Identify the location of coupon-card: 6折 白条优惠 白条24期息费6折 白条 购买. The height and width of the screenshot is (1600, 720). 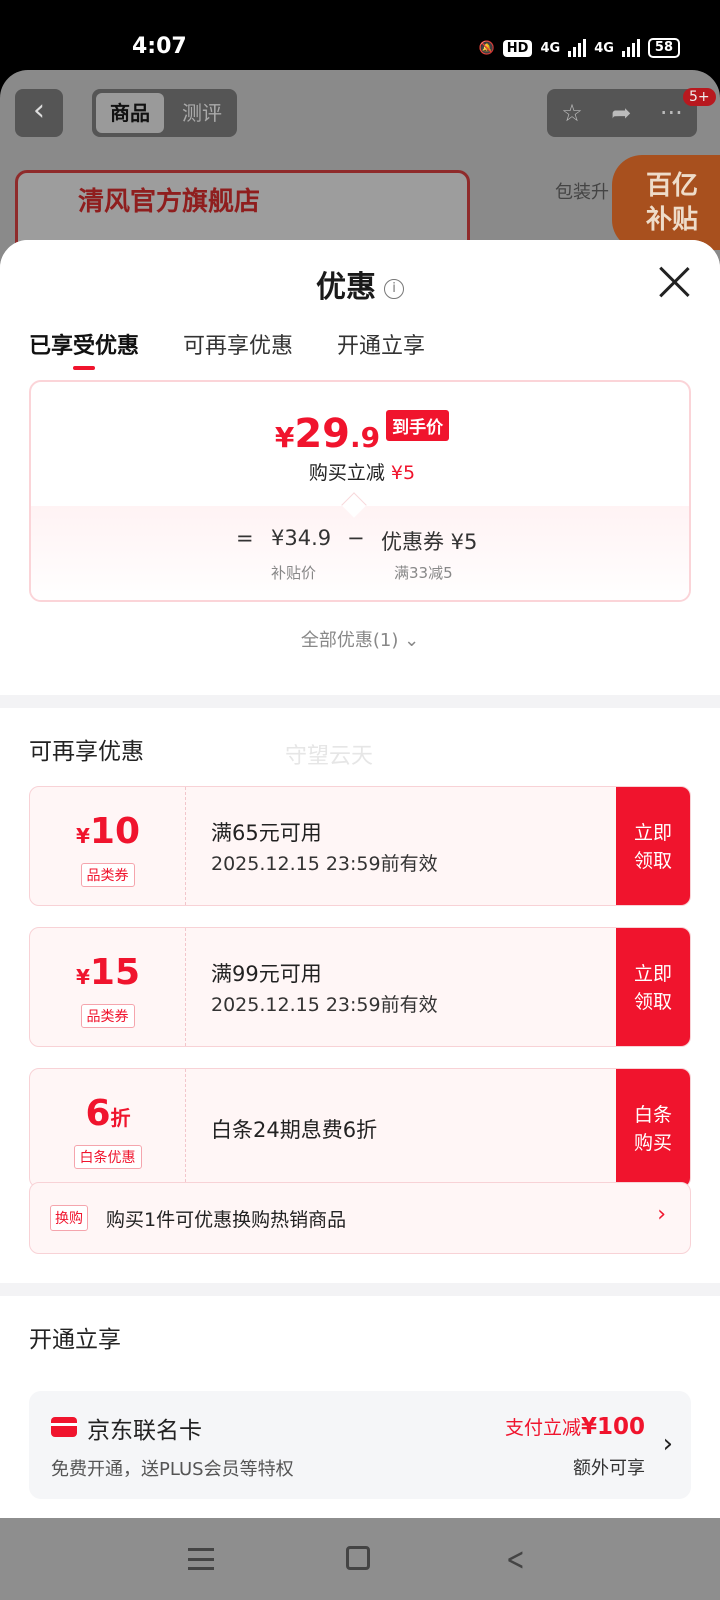
(360, 1128).